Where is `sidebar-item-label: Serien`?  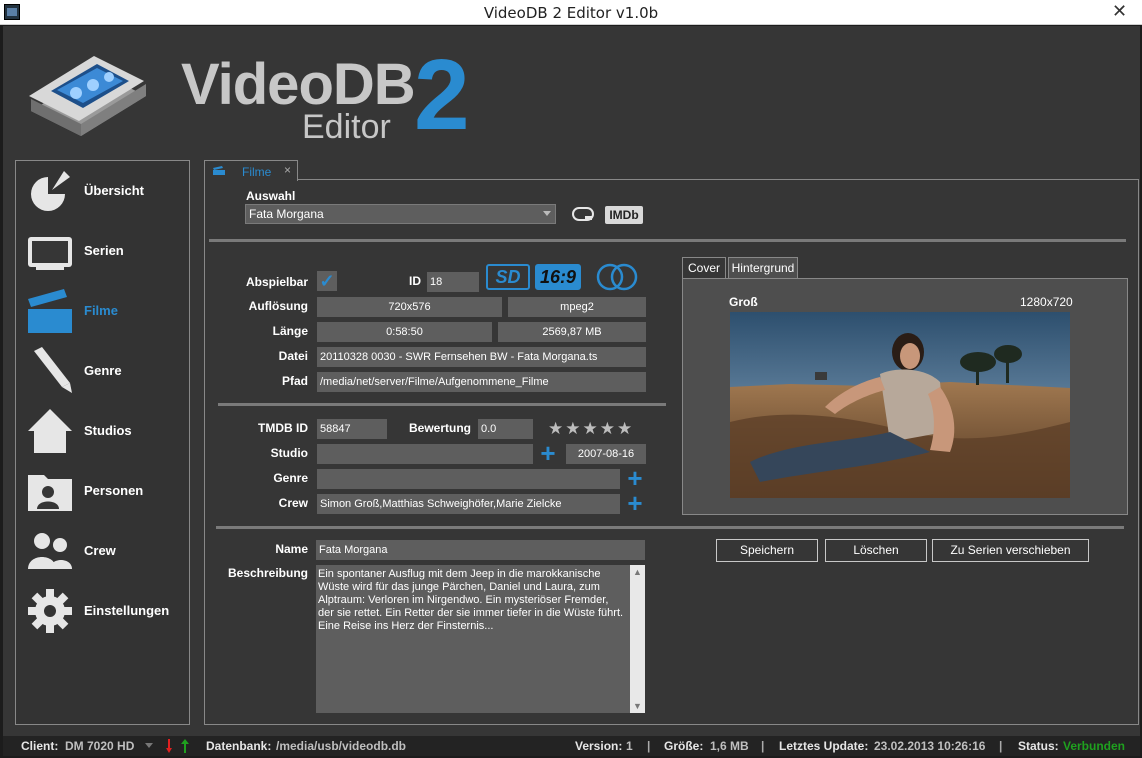 sidebar-item-label: Serien is located at coordinates (104, 250).